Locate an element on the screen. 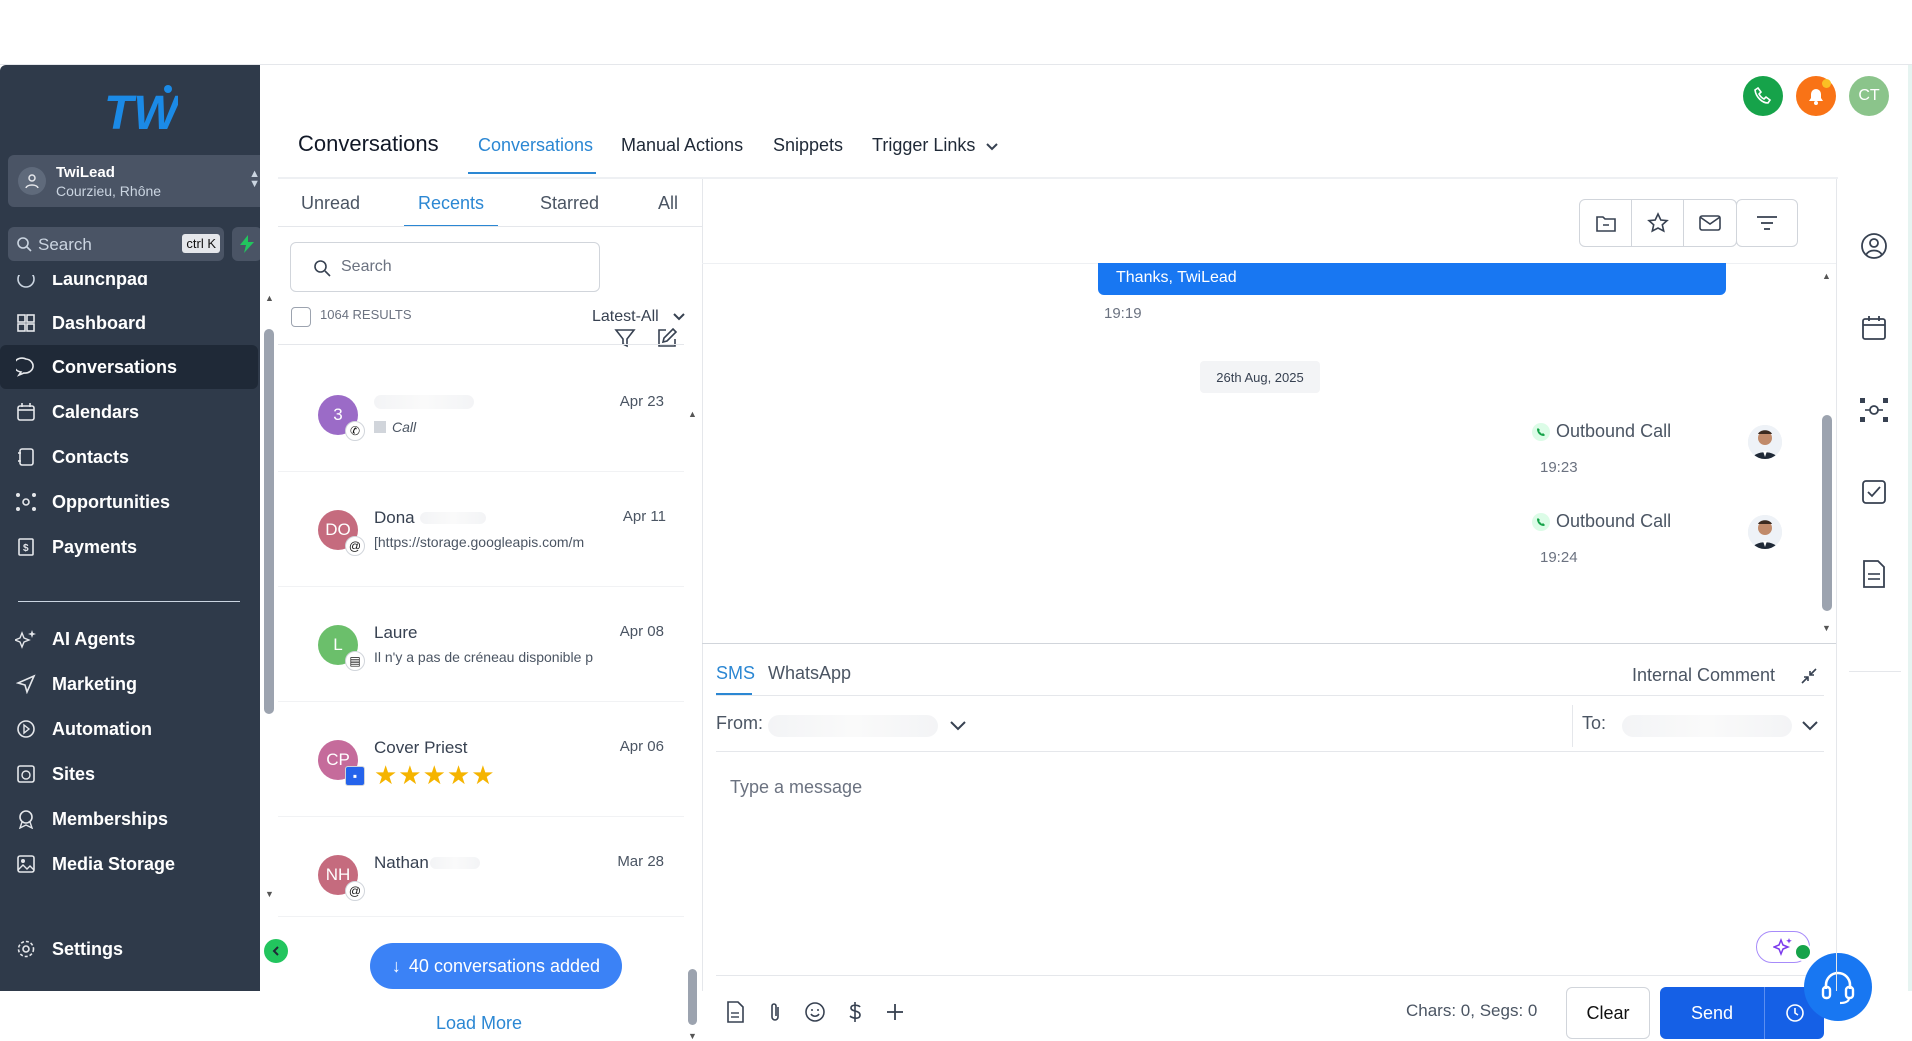 The height and width of the screenshot is (1041, 1912). redacted-name is located at coordinates (424, 402).